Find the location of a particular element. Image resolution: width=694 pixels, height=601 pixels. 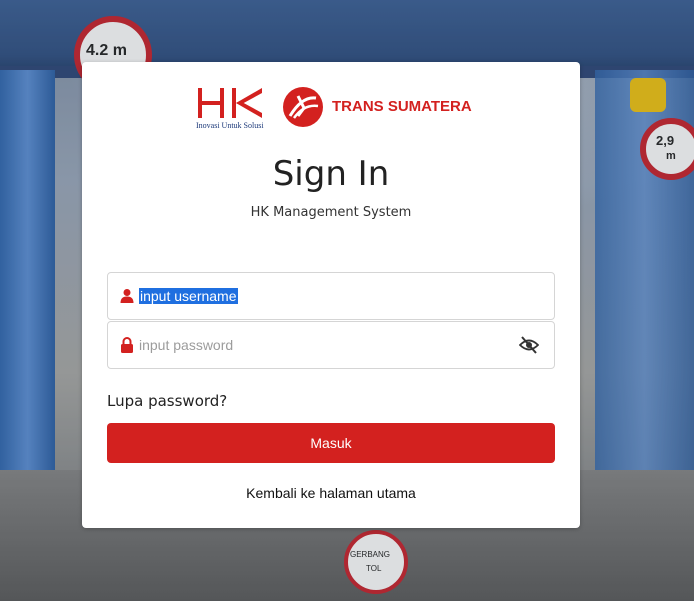

trans-sumatera-logo: TRANS SUMATERA is located at coordinates (377, 109).